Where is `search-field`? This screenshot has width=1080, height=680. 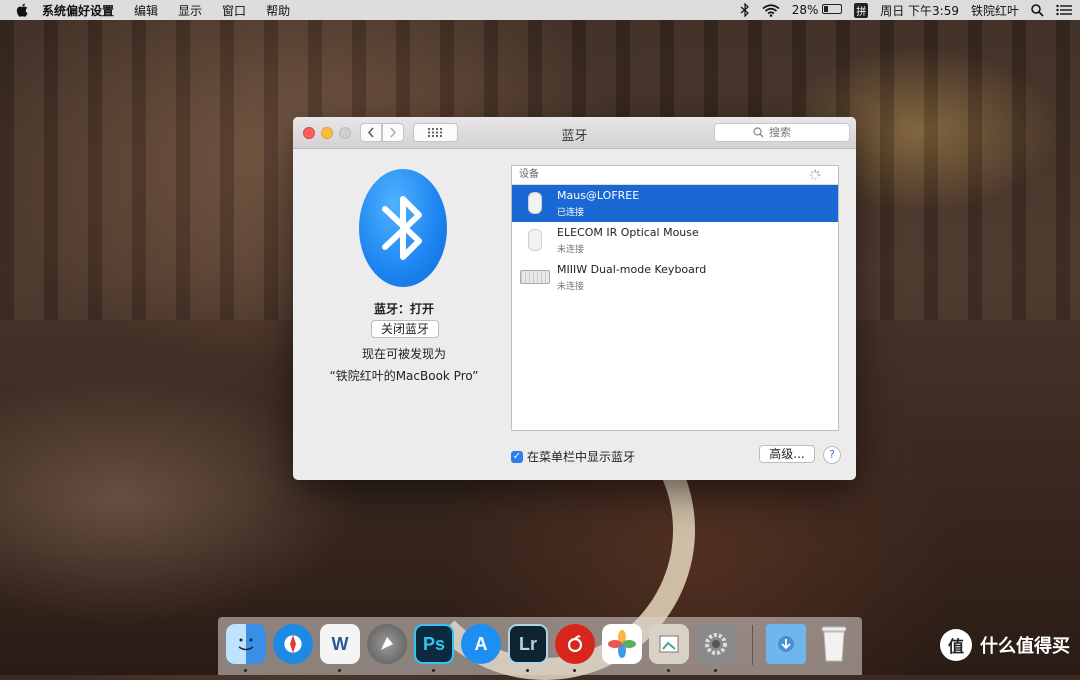
search-field is located at coordinates (782, 132).